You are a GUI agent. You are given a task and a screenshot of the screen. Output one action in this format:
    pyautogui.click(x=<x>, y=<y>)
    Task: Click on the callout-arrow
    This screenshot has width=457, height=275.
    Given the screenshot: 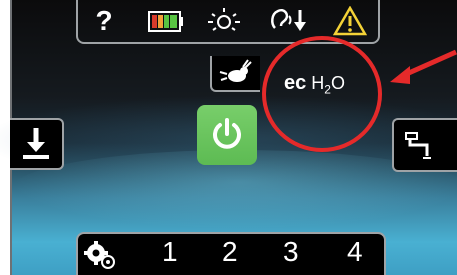 What is the action you would take?
    pyautogui.click(x=423, y=66)
    